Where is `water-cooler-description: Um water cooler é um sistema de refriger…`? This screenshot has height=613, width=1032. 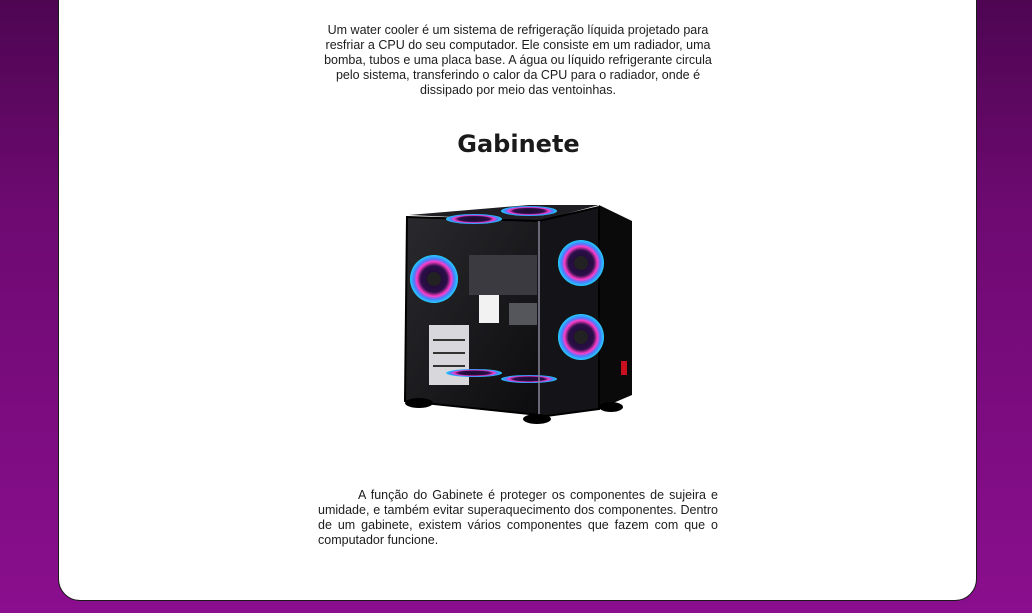
water-cooler-description: Um water cooler é um sistema de refriger… is located at coordinates (518, 60).